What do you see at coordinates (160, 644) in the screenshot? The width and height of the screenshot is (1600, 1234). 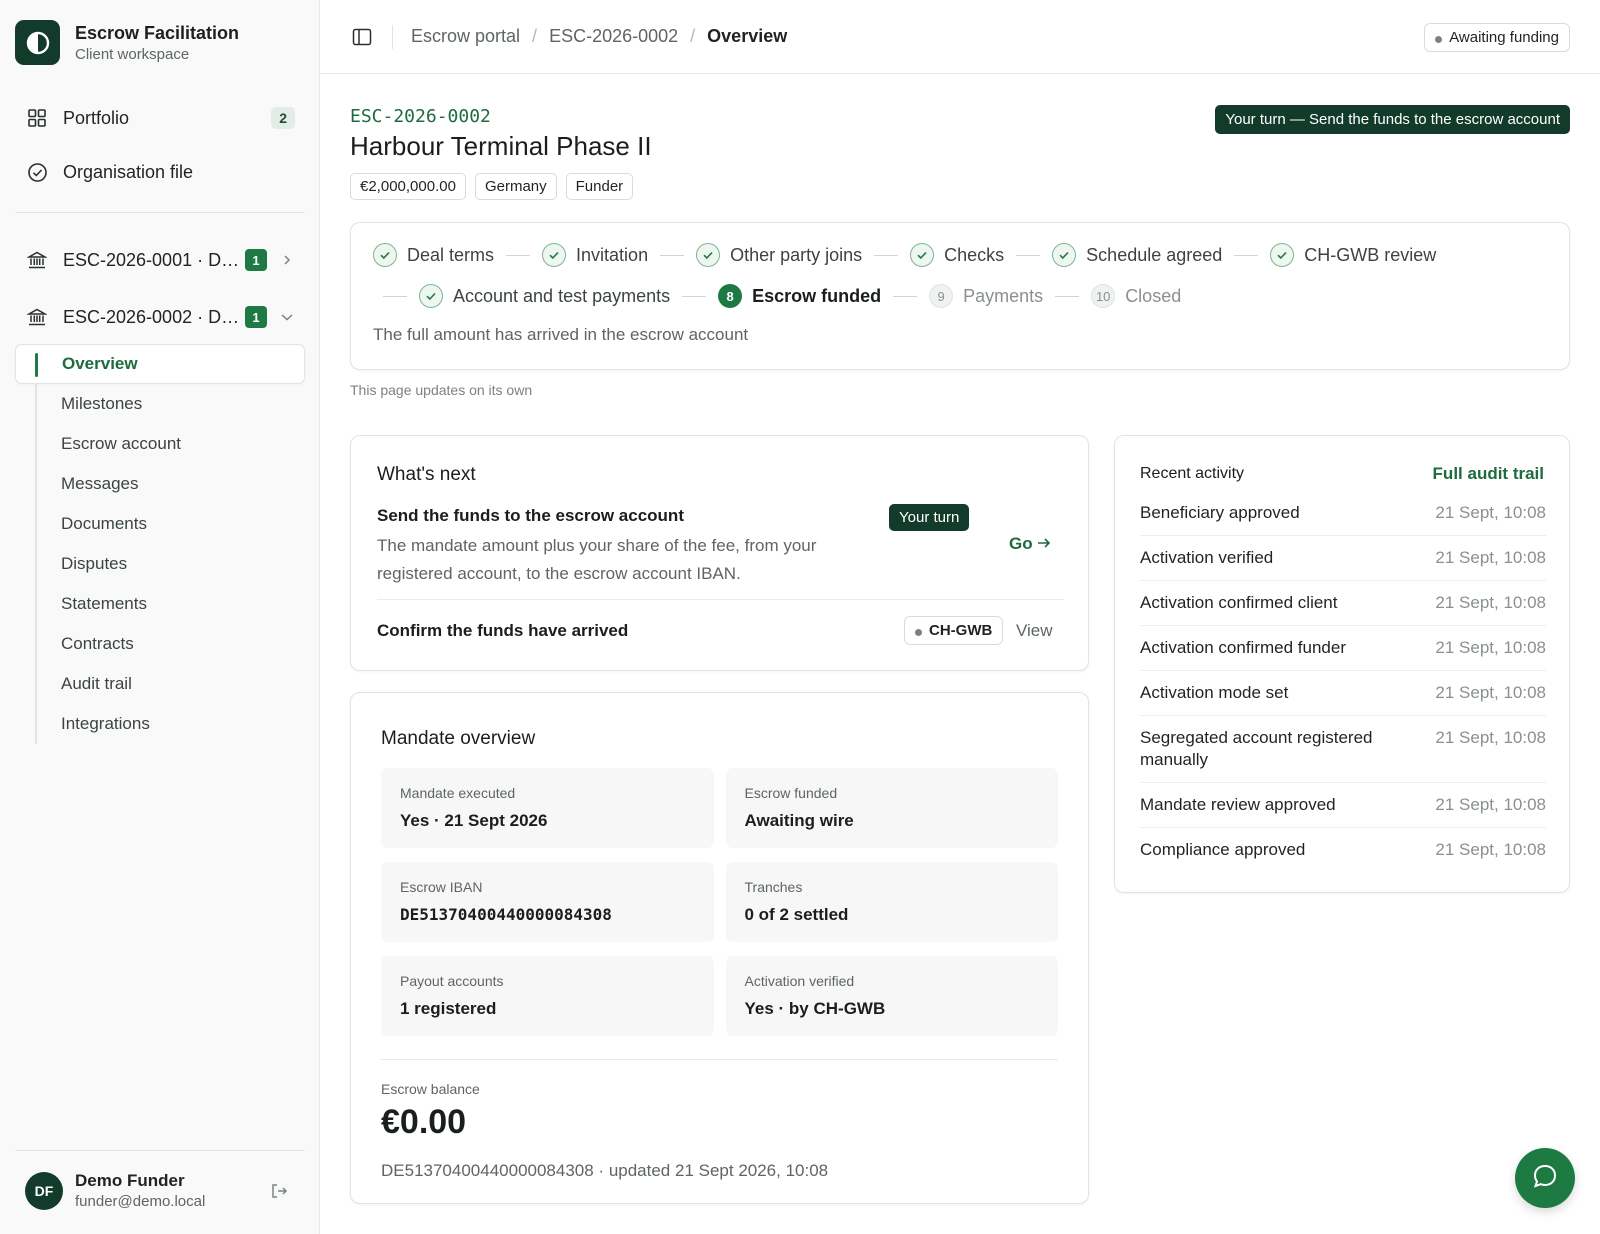 I see `subnav-item-contracts: Contracts` at bounding box center [160, 644].